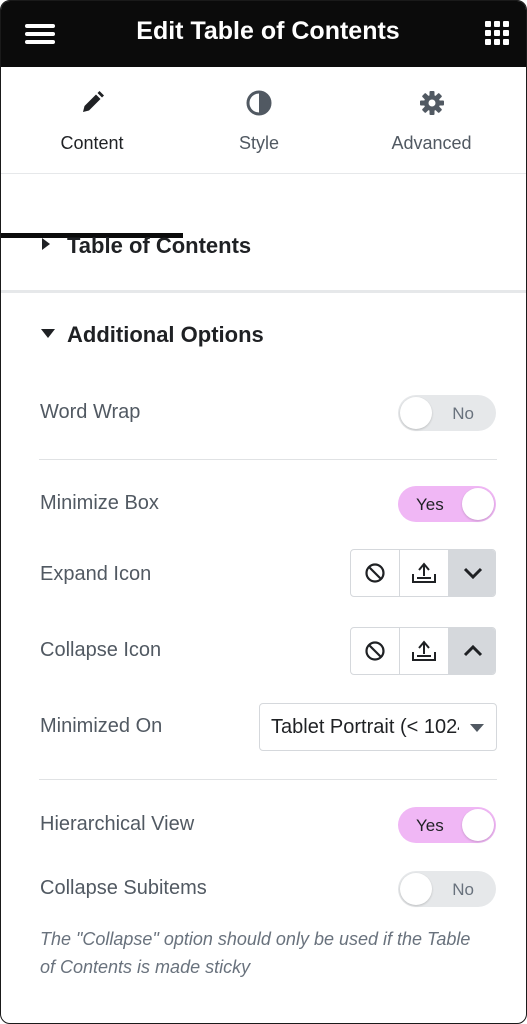  Describe the element at coordinates (96, 574) in the screenshot. I see `expand-icon-label: Expand Icon` at that location.